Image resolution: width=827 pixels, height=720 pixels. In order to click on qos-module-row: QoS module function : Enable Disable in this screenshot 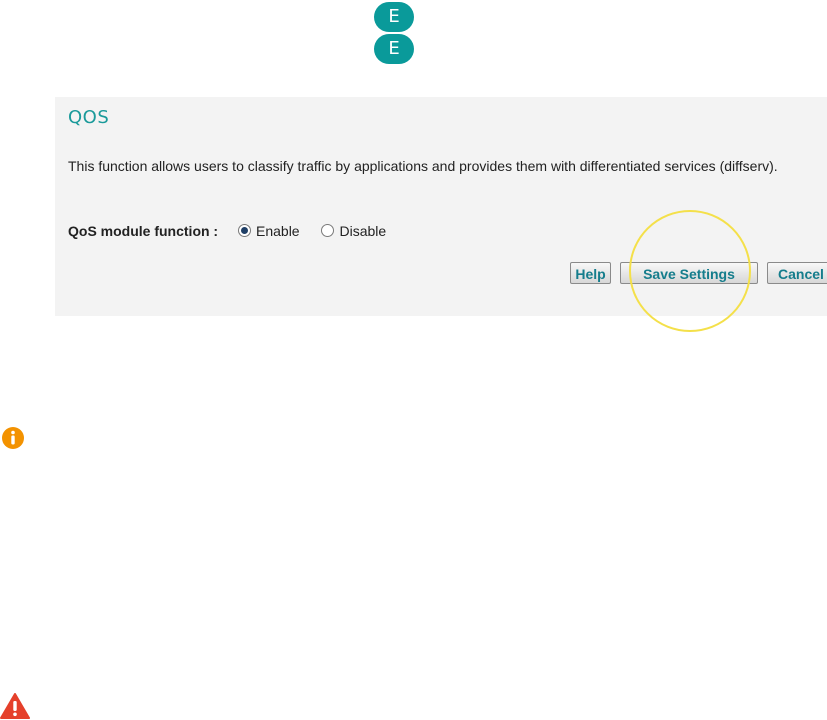, I will do `click(236, 231)`.